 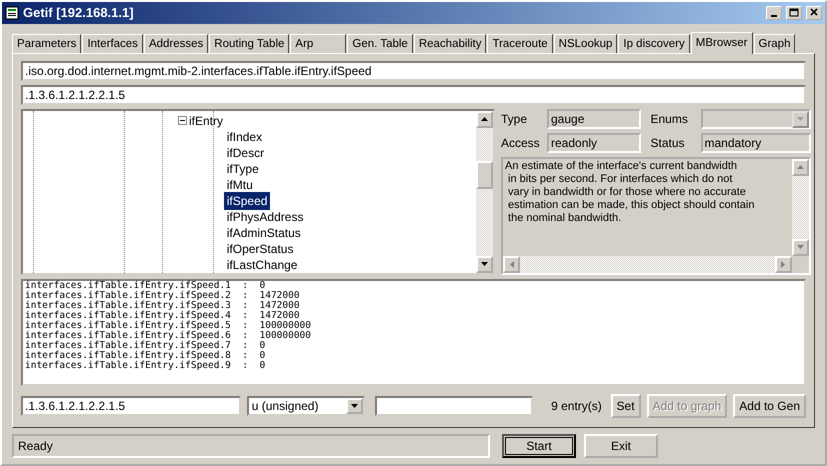 What do you see at coordinates (285, 406) in the screenshot?
I see `dropdown-value: u (unsigned)` at bounding box center [285, 406].